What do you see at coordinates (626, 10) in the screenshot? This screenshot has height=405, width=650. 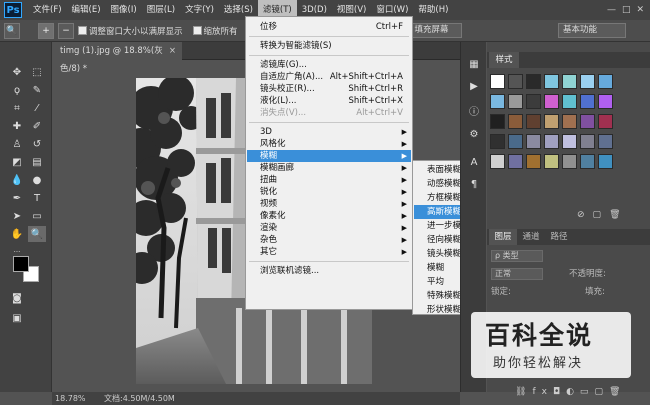 I see `maximize-icon: □` at bounding box center [626, 10].